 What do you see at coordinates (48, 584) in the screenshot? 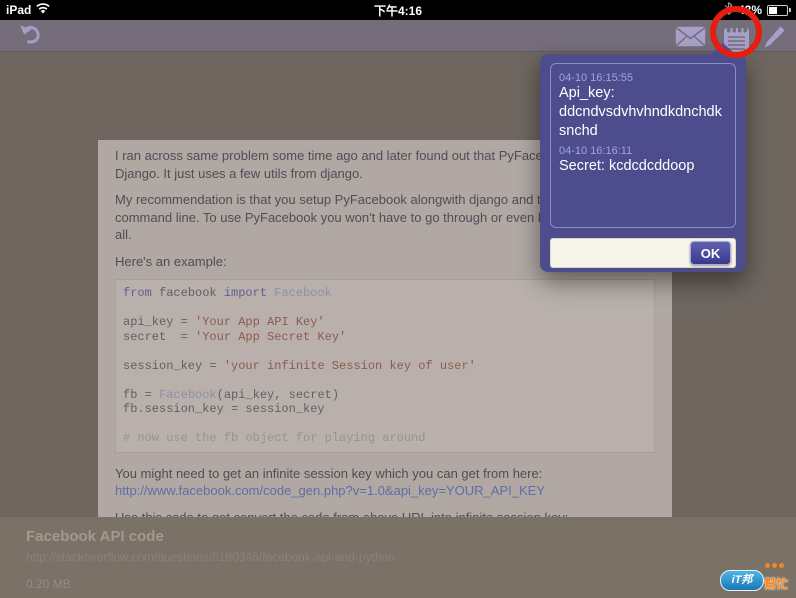
I see `file-size: 0.20 MB` at bounding box center [48, 584].